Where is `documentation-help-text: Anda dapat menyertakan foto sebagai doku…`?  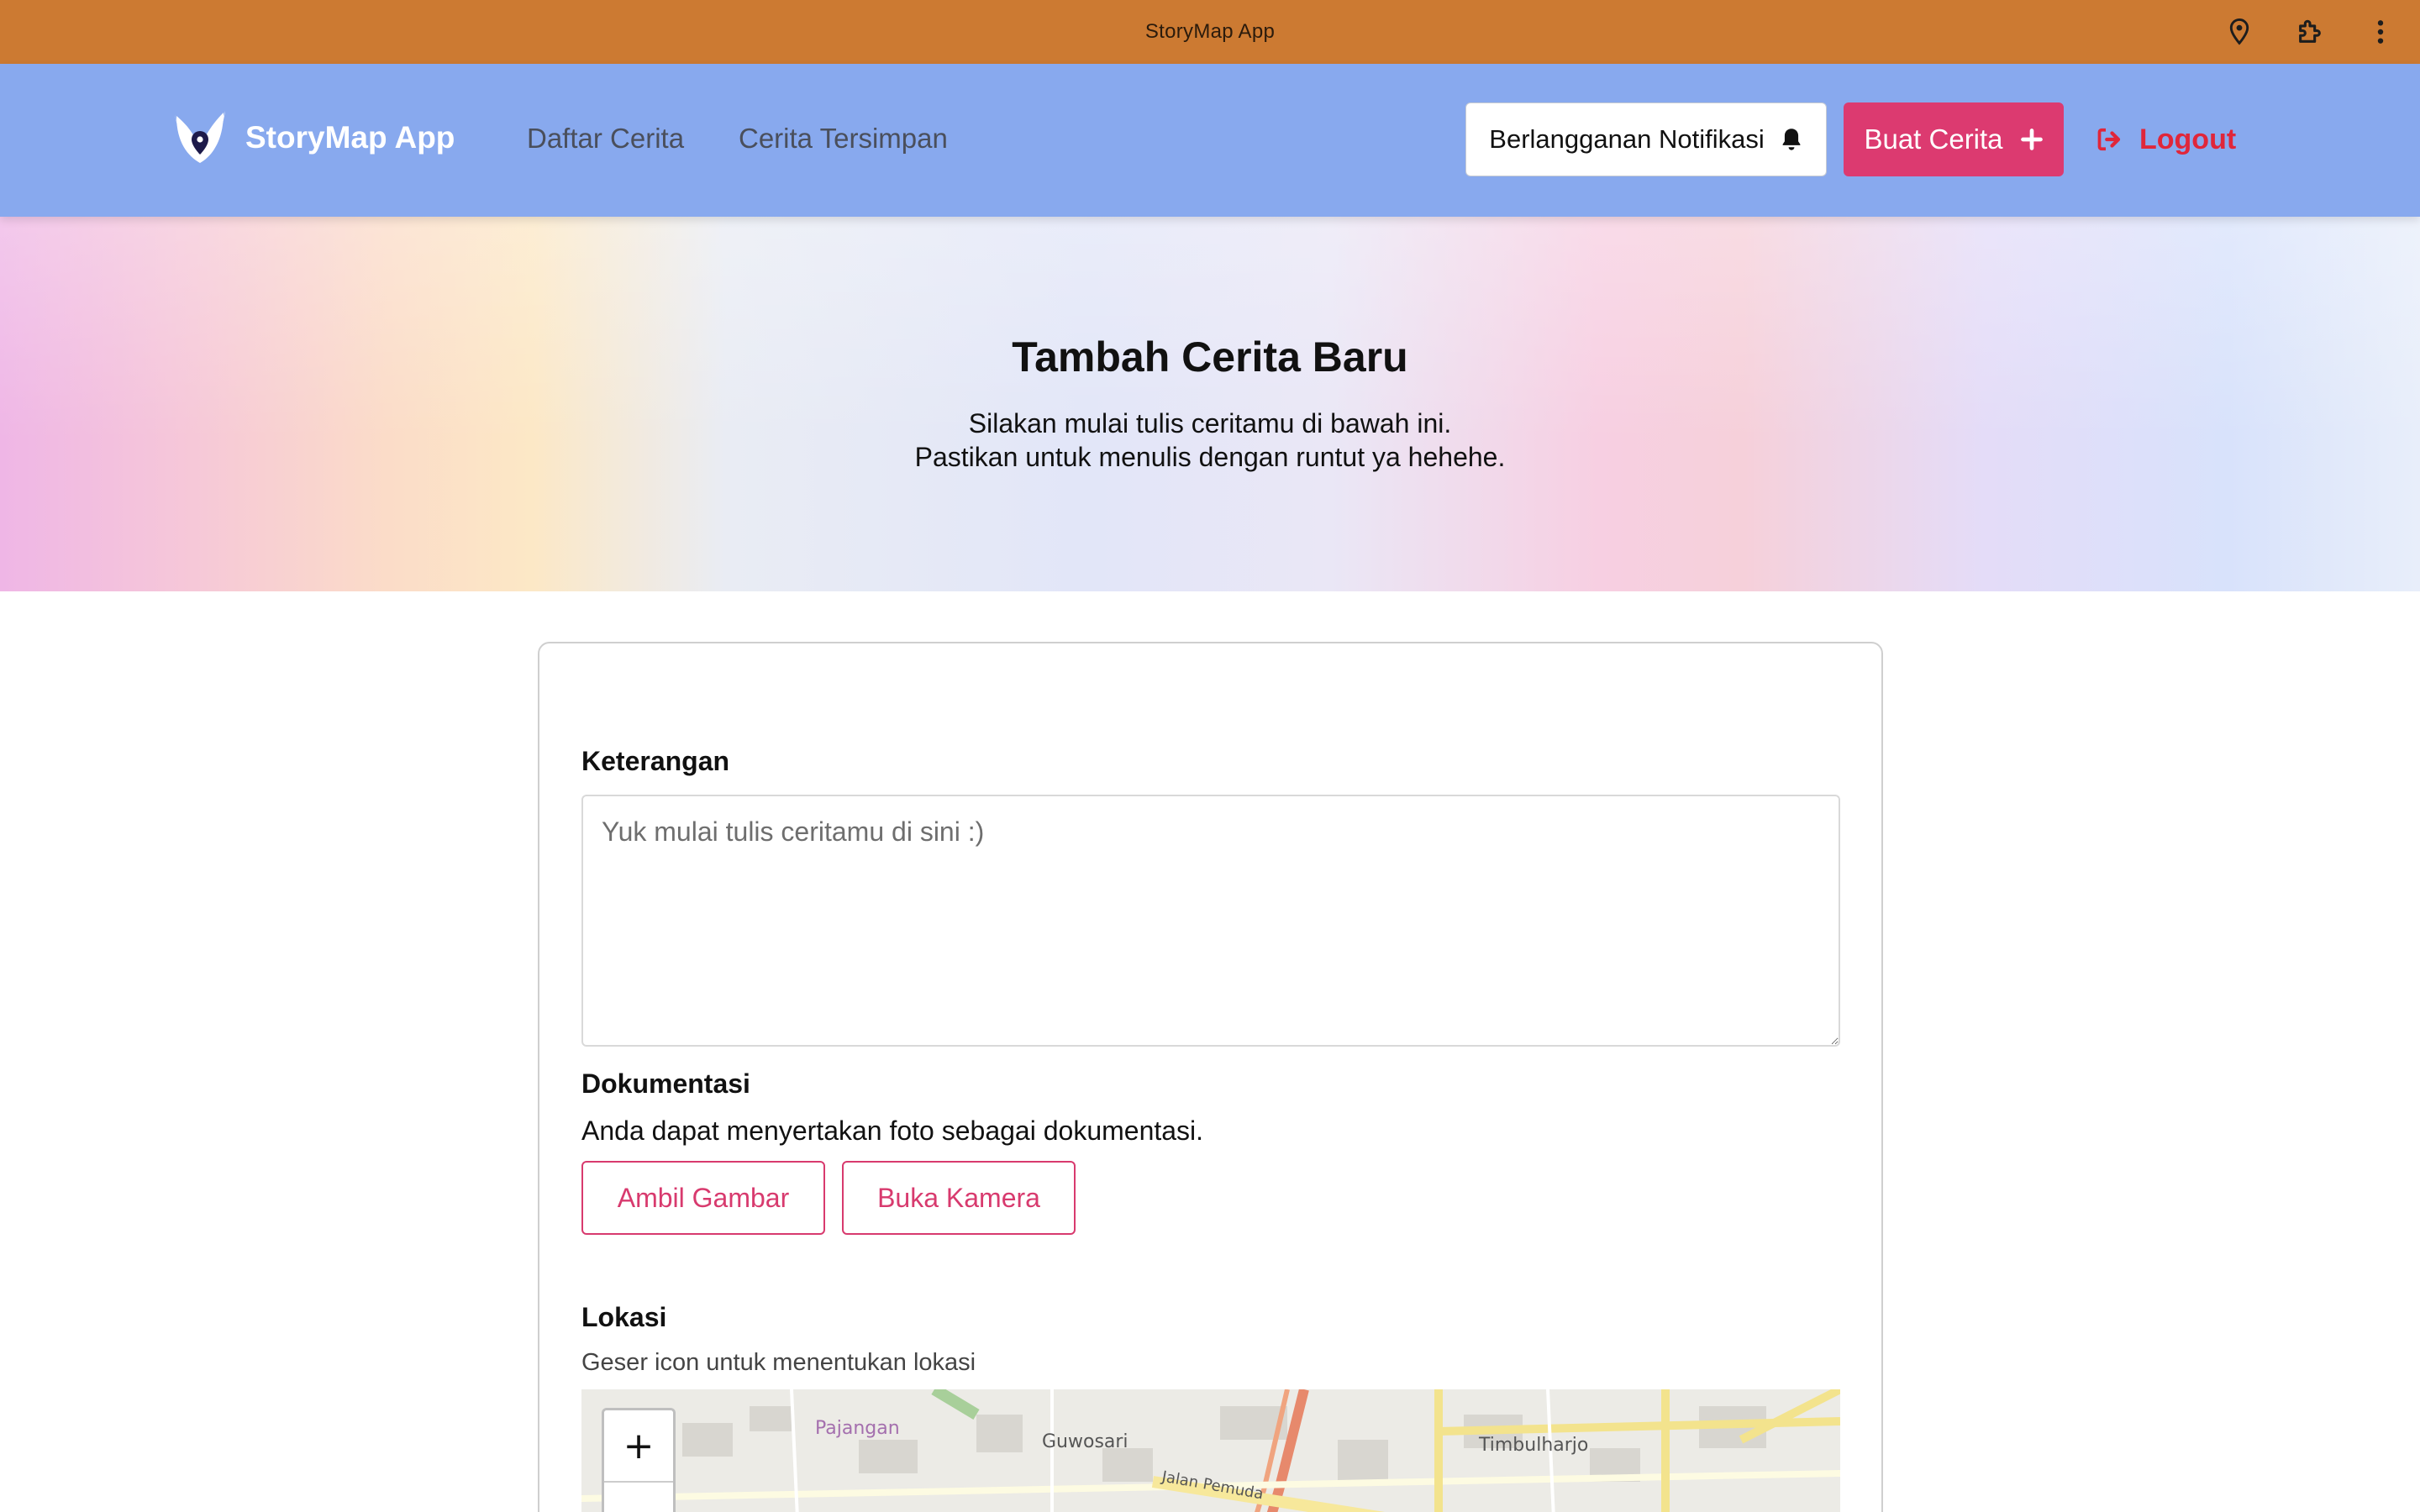 documentation-help-text: Anda dapat menyertakan foto sebagai doku… is located at coordinates (893, 1131).